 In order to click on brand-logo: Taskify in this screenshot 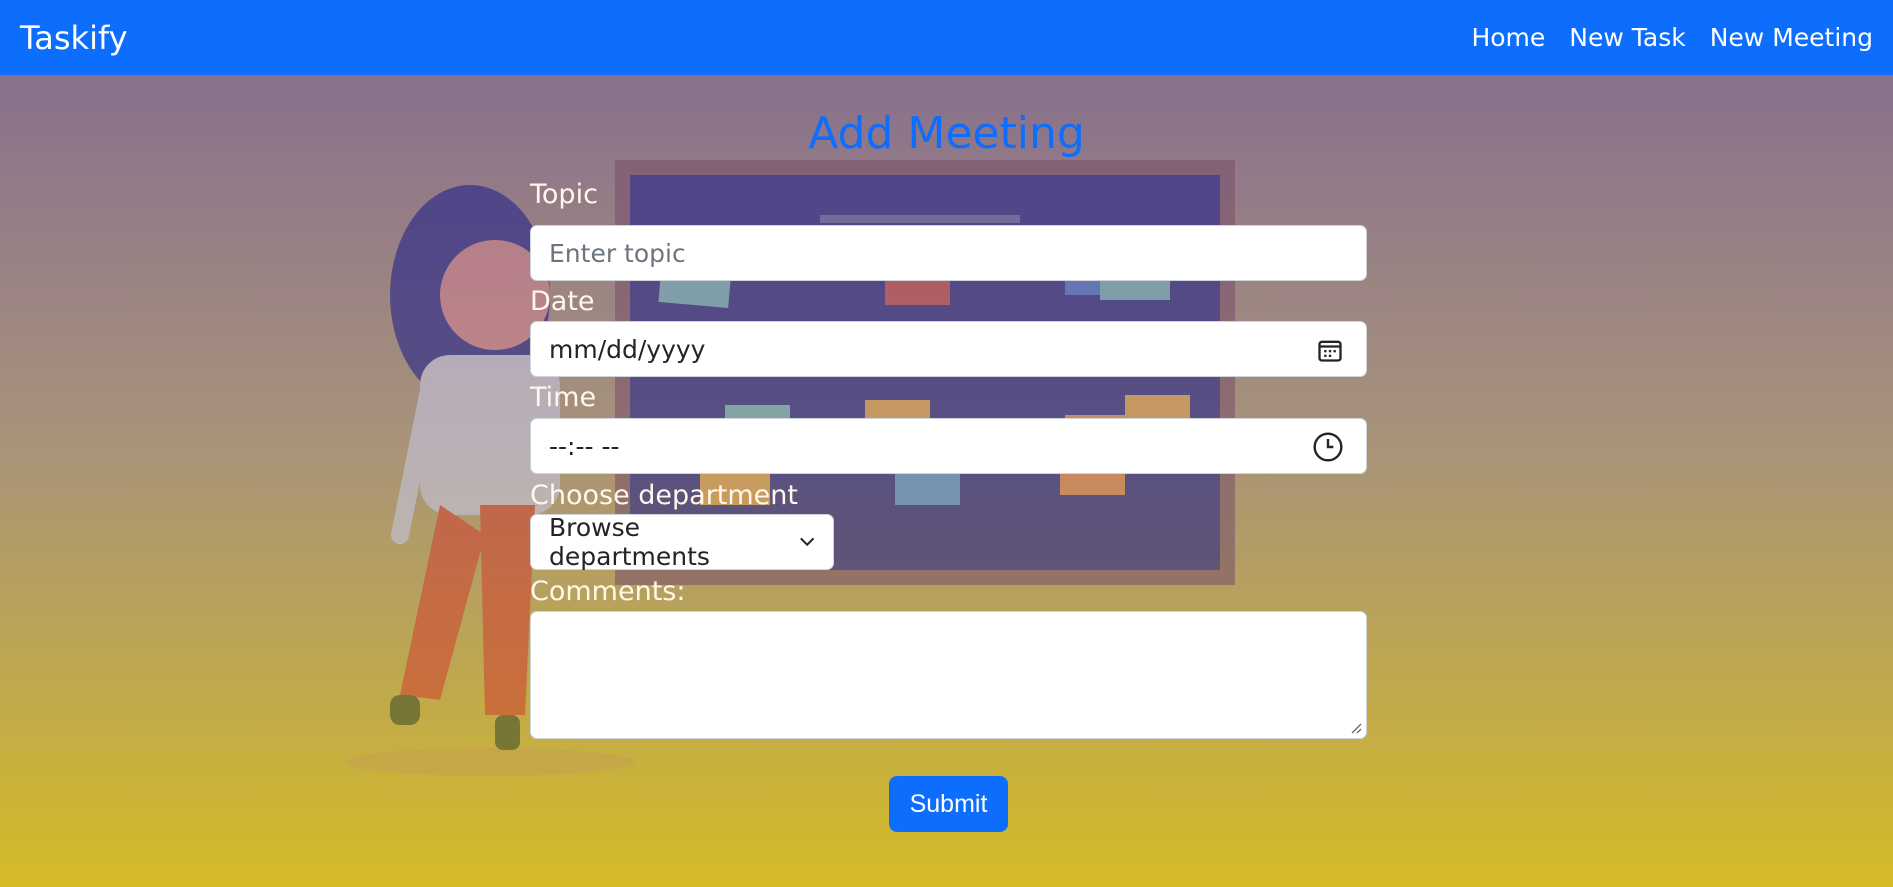, I will do `click(74, 38)`.